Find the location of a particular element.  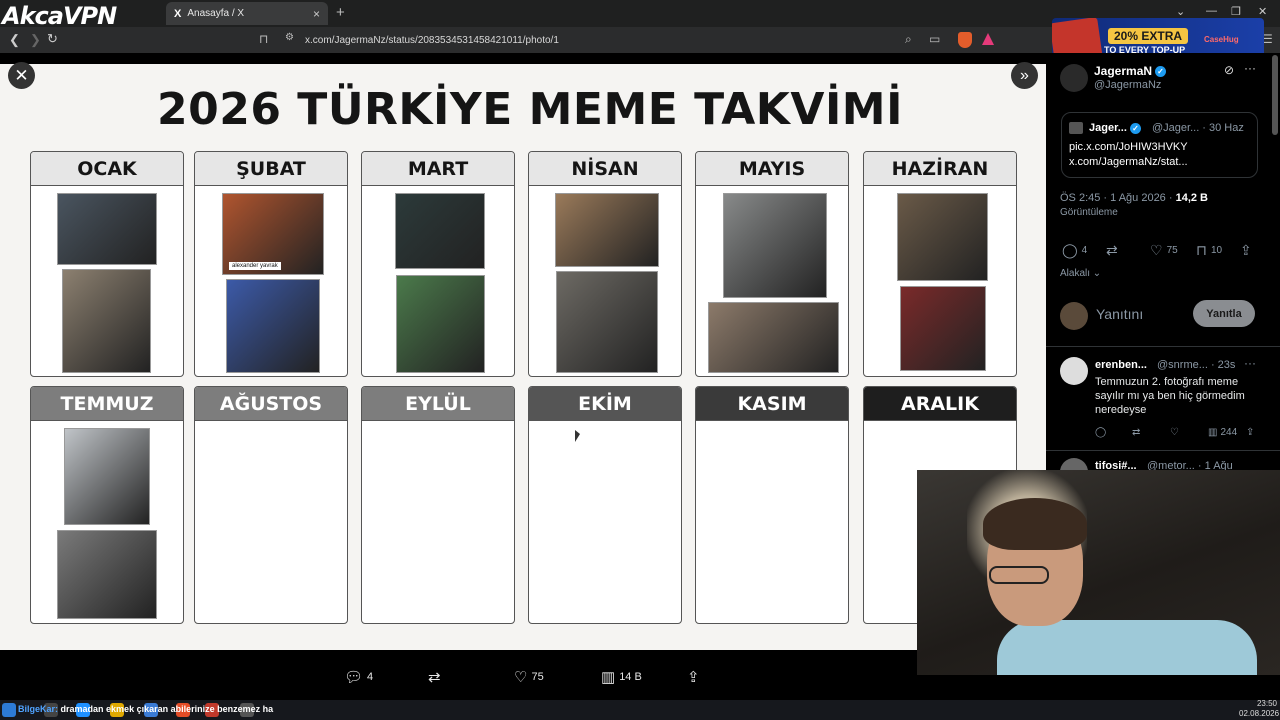

zoom-icon: ⌕ is located at coordinates (908, 39).